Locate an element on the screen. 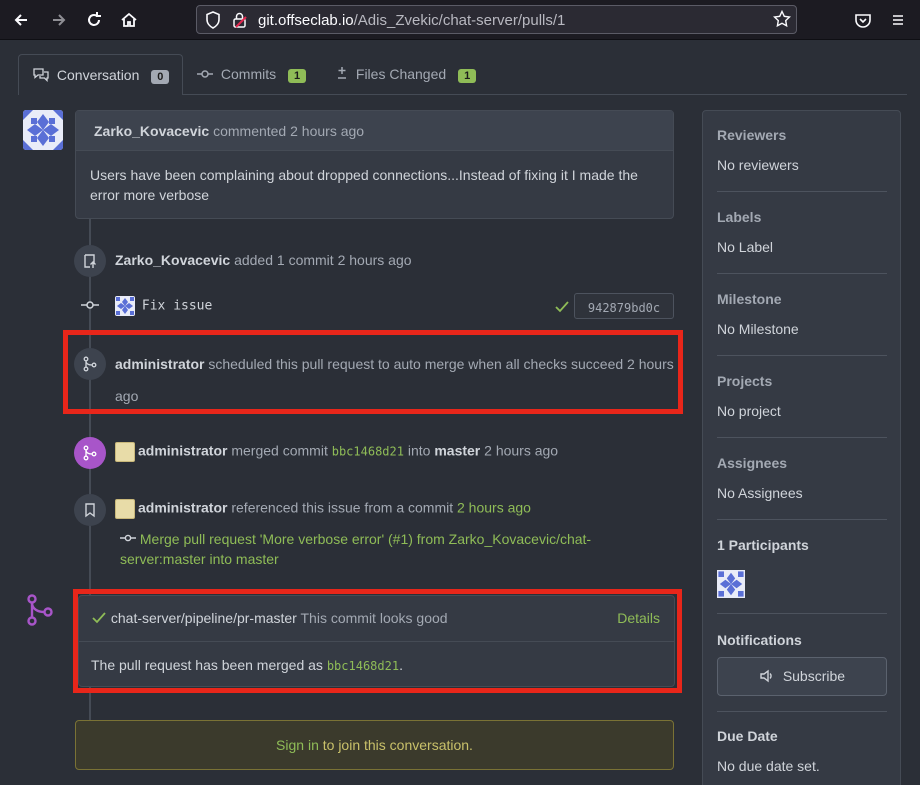 Image resolution: width=920 pixels, height=785 pixels. comment-time: 2 hours ago is located at coordinates (327, 131).